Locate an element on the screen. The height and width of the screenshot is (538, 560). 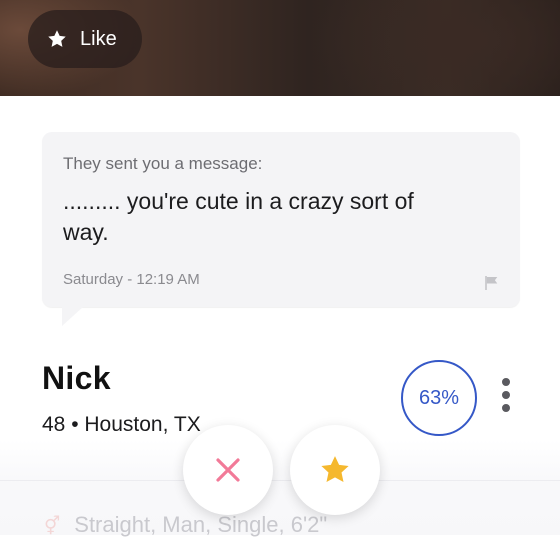
match-percentage-badge: 63% is located at coordinates (439, 398).